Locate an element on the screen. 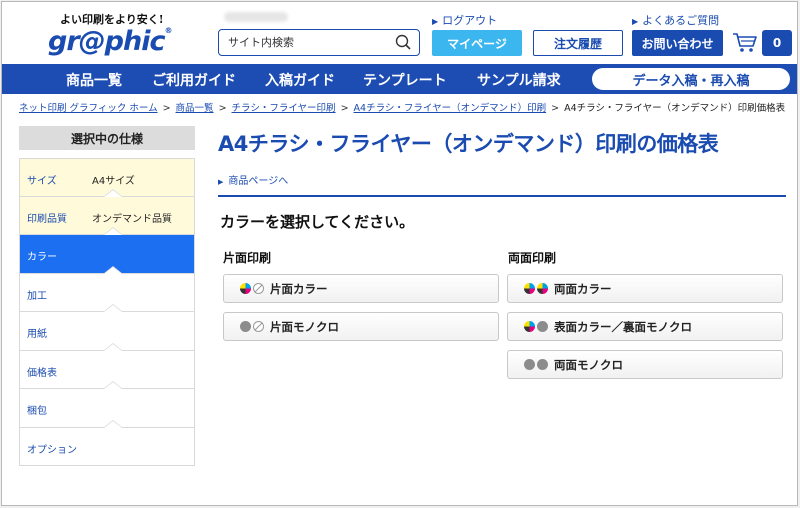 This screenshot has height=508, width=800. logout-link: ▶ ログアウト is located at coordinates (464, 20).